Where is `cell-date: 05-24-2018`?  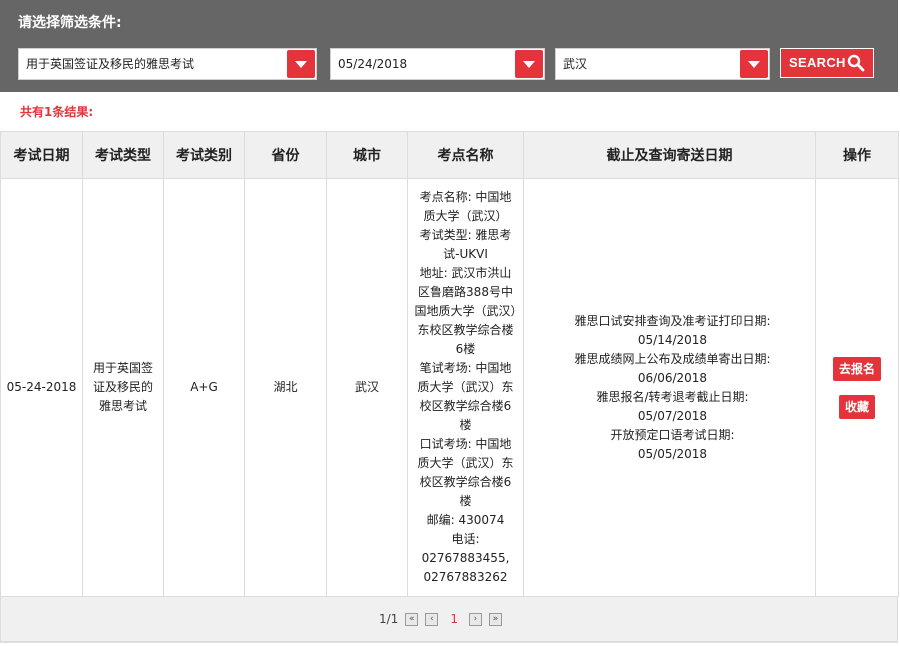 cell-date: 05-24-2018 is located at coordinates (41, 387).